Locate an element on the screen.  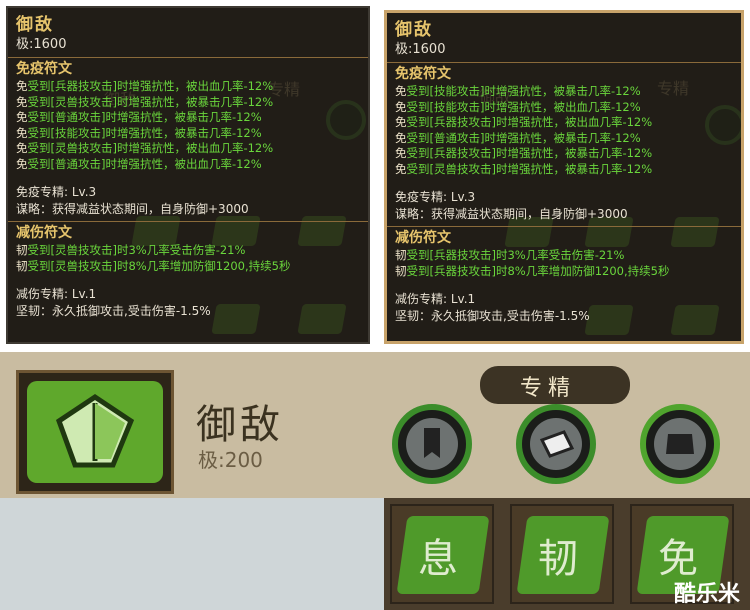
skill-icon-frame is located at coordinates (95, 432).